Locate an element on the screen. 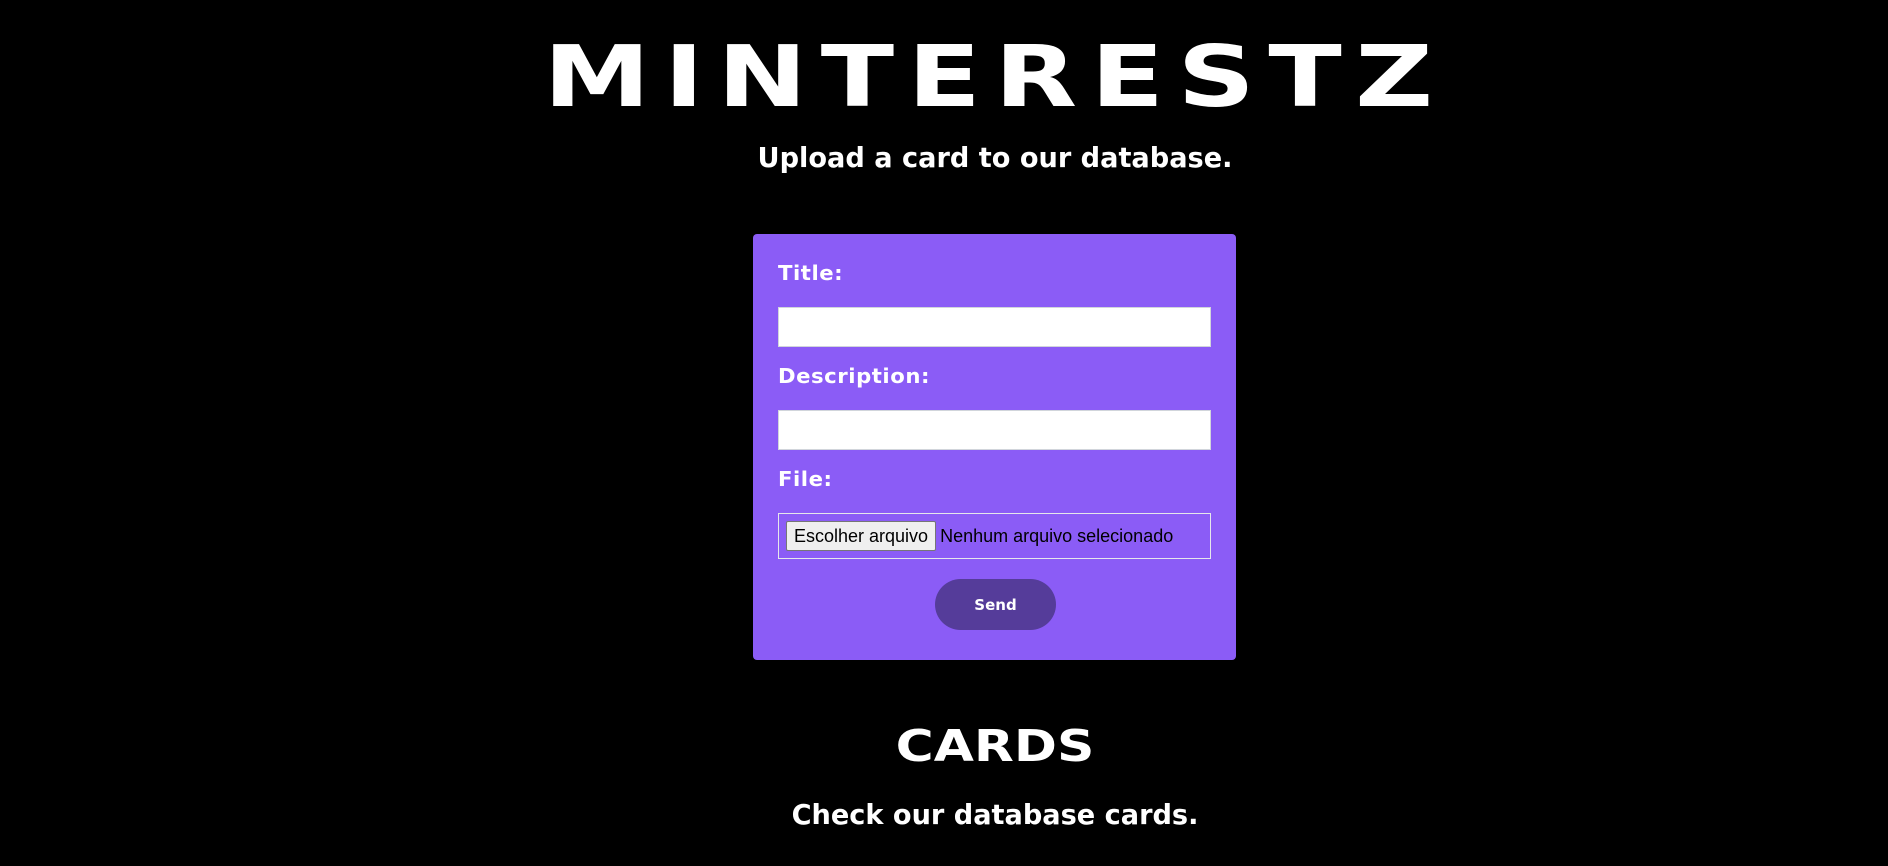 The height and width of the screenshot is (866, 1888). file-status: Nenhum arquivo selecionado is located at coordinates (1057, 535).